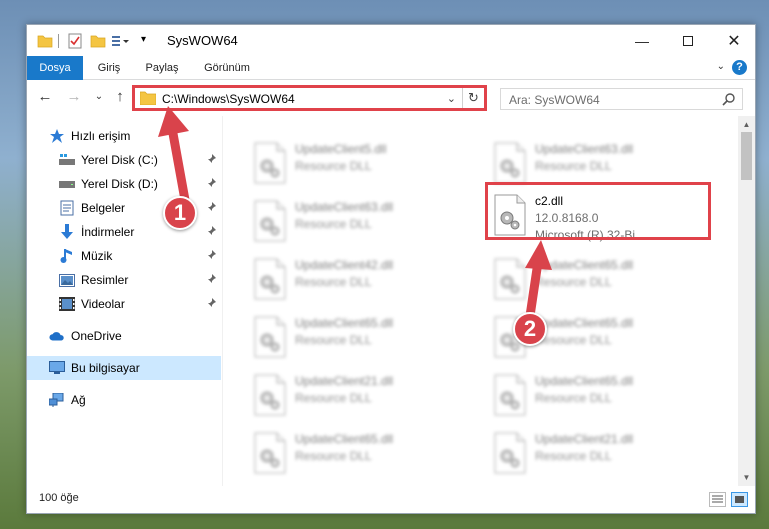 This screenshot has height=529, width=769. What do you see at coordinates (530, 329) in the screenshot?
I see `step-2-badge: 2` at bounding box center [530, 329].